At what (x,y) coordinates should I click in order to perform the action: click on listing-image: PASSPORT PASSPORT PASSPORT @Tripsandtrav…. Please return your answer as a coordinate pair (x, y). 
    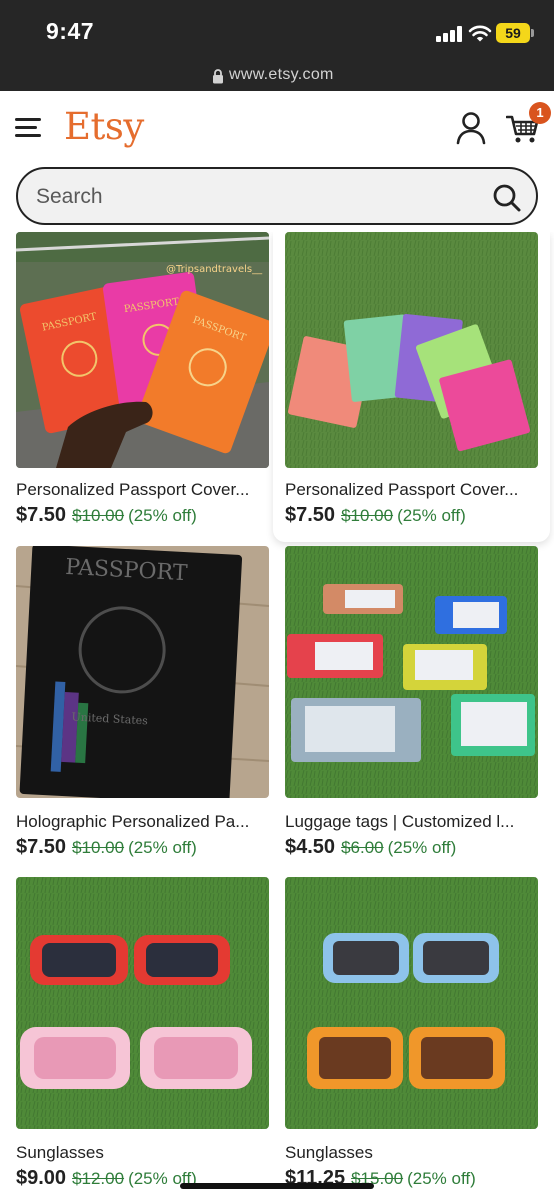
    Looking at the image, I should click on (142, 350).